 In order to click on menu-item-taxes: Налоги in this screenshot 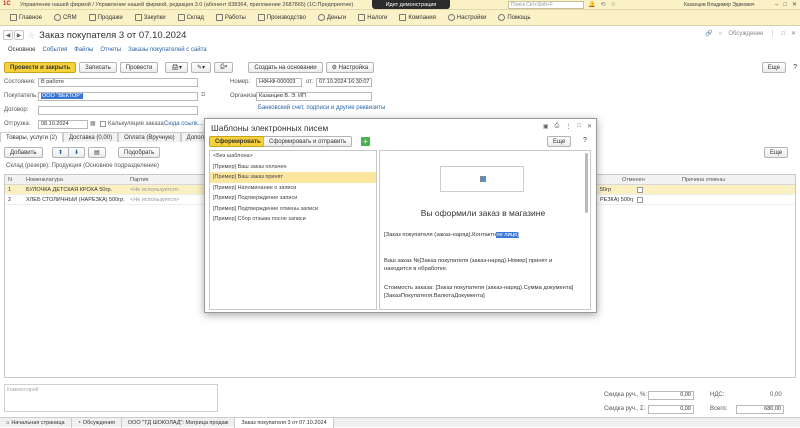, I will do `click(372, 17)`.